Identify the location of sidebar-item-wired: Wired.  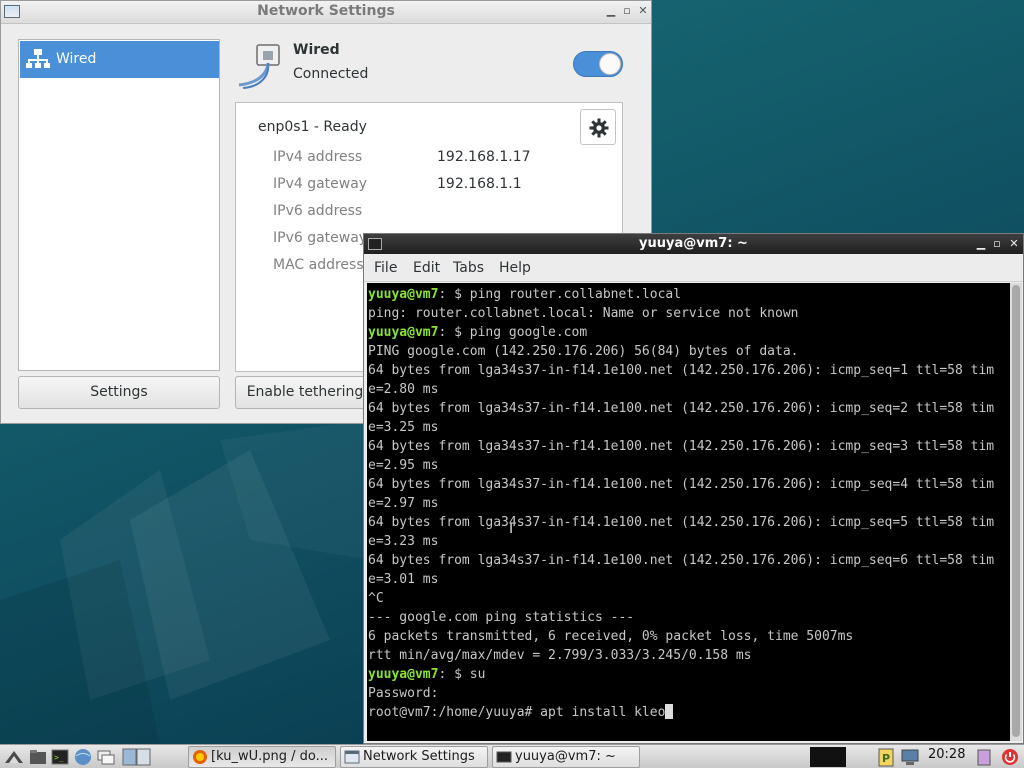
(119, 59).